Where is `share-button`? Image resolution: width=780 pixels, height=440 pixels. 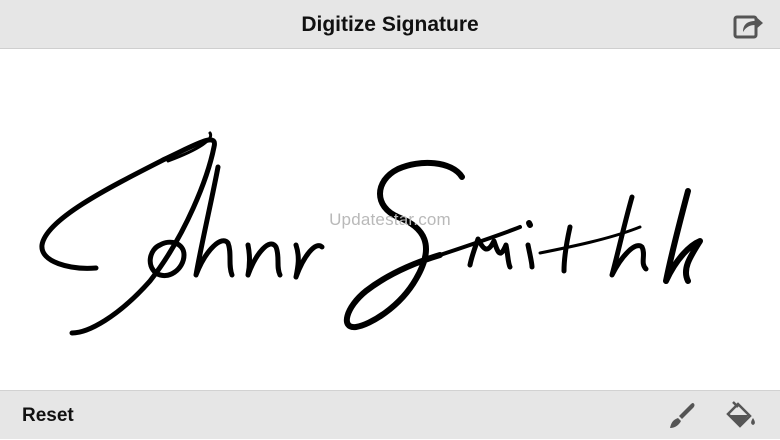 share-button is located at coordinates (749, 25).